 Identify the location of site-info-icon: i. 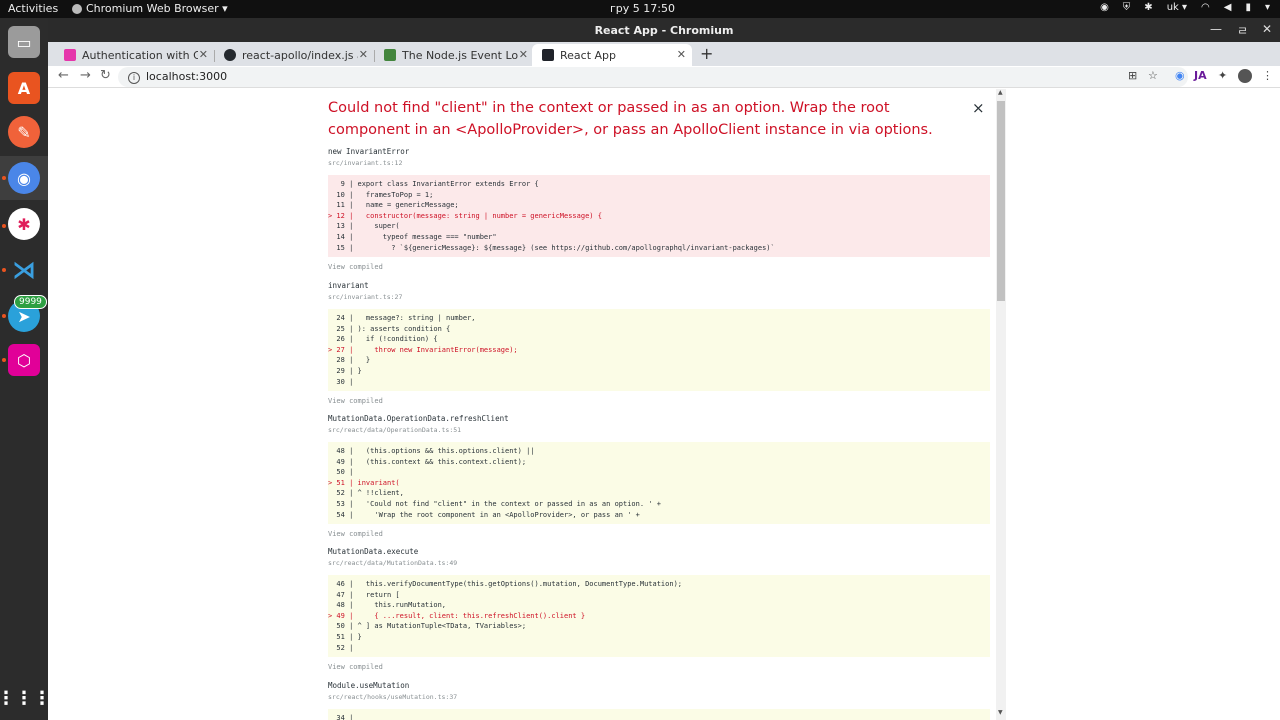
(134, 78).